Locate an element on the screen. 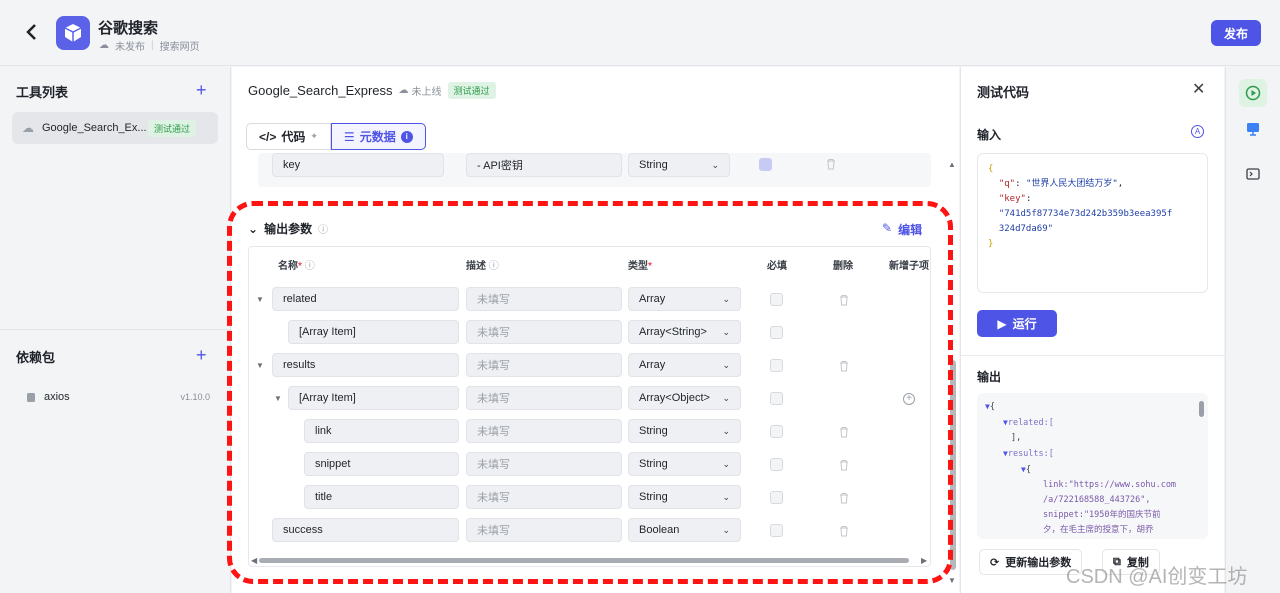 The image size is (1280, 593). row-name-field: results is located at coordinates (365, 365).